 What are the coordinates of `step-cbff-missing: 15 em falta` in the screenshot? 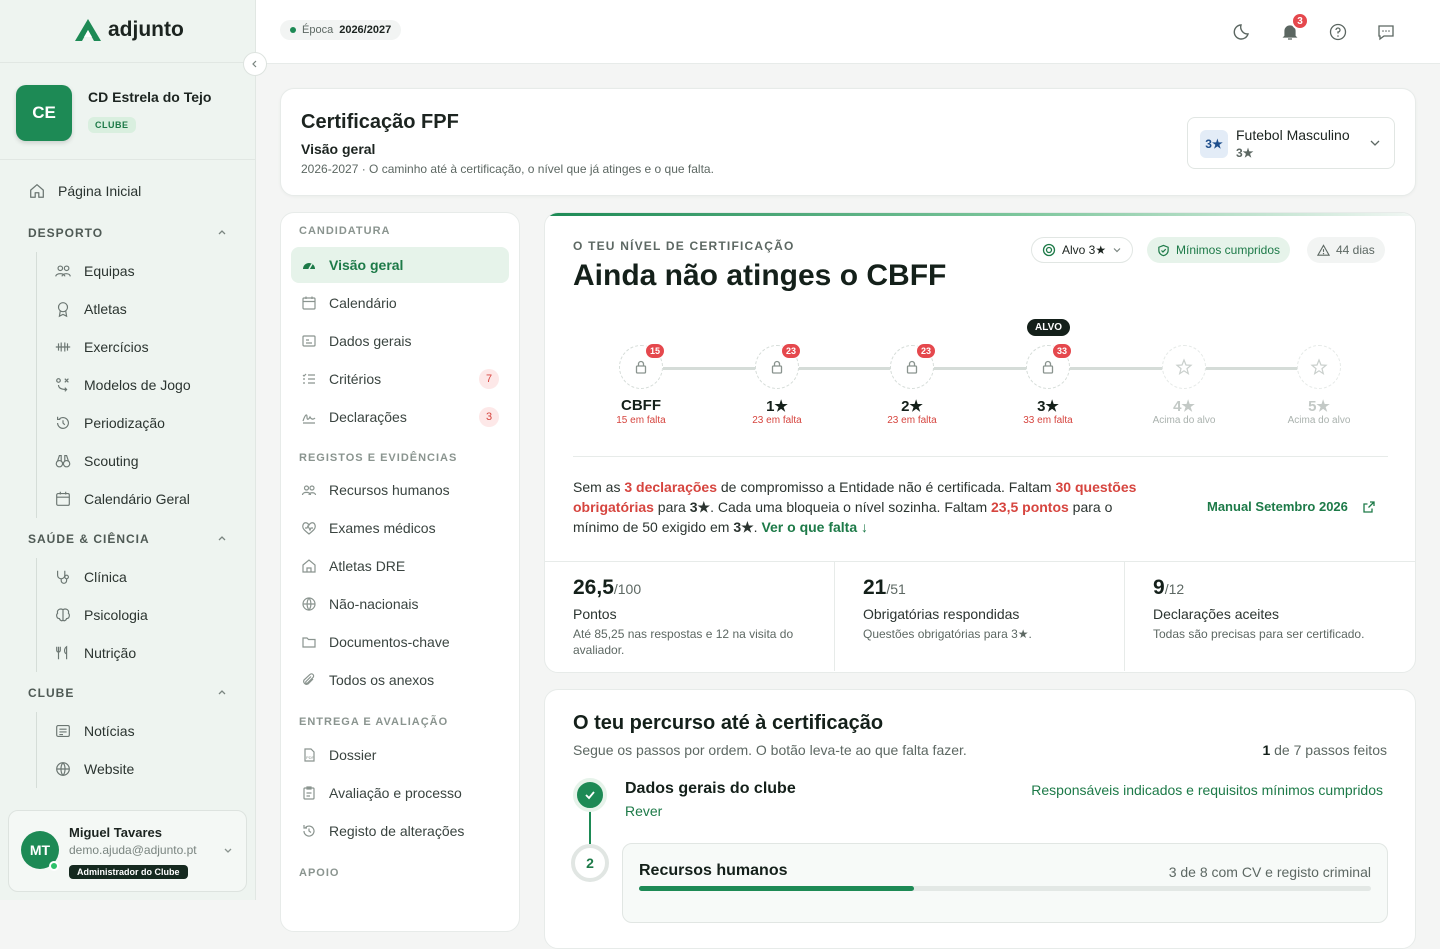 It's located at (641, 420).